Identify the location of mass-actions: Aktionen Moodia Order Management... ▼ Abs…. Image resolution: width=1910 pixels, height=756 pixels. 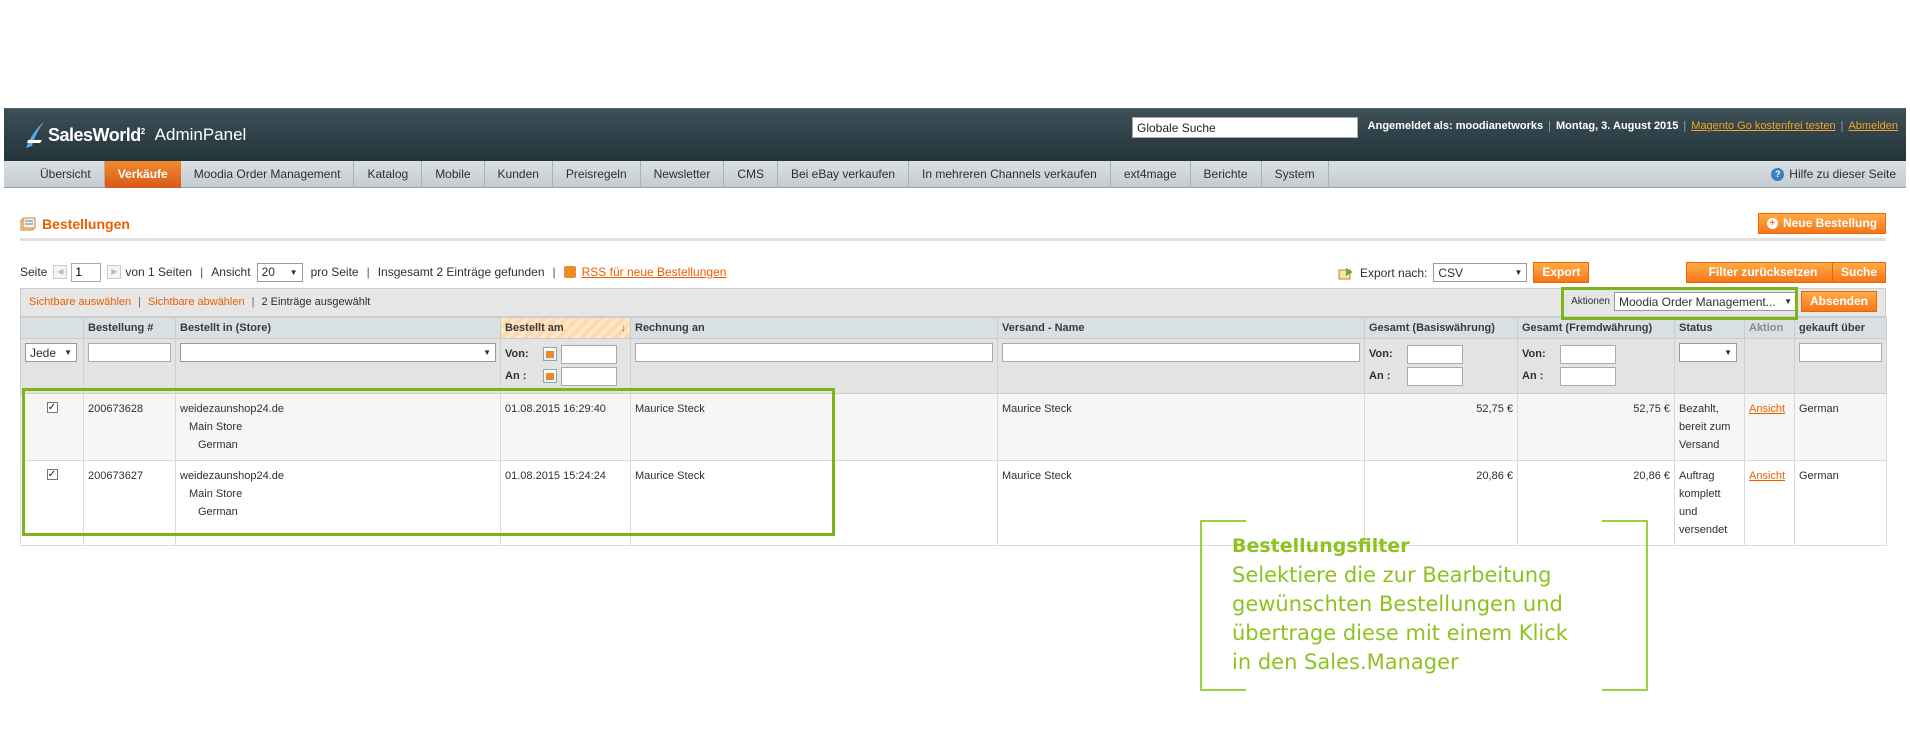
(1724, 301).